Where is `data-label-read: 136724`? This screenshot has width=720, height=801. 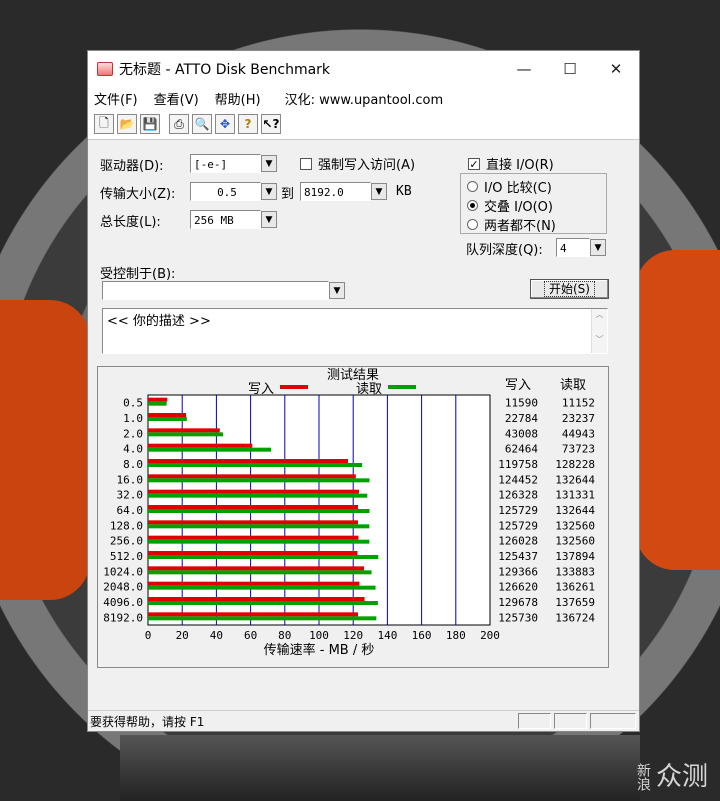
data-label-read: 136724 is located at coordinates (575, 617).